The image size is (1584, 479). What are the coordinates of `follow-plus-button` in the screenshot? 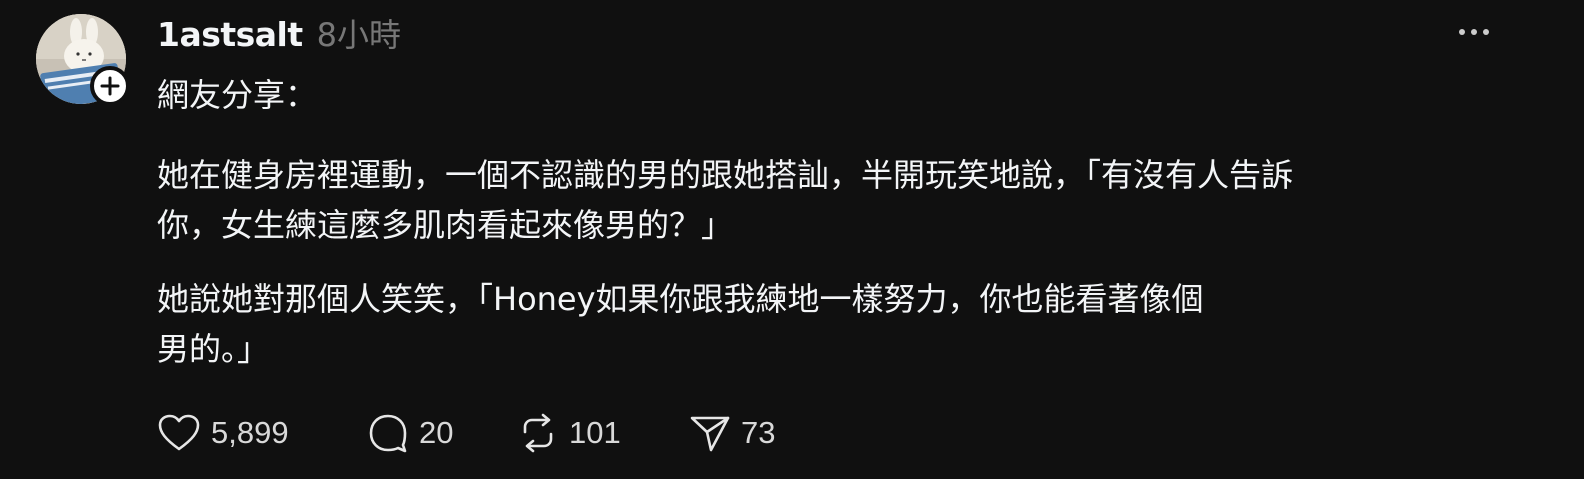 It's located at (110, 86).